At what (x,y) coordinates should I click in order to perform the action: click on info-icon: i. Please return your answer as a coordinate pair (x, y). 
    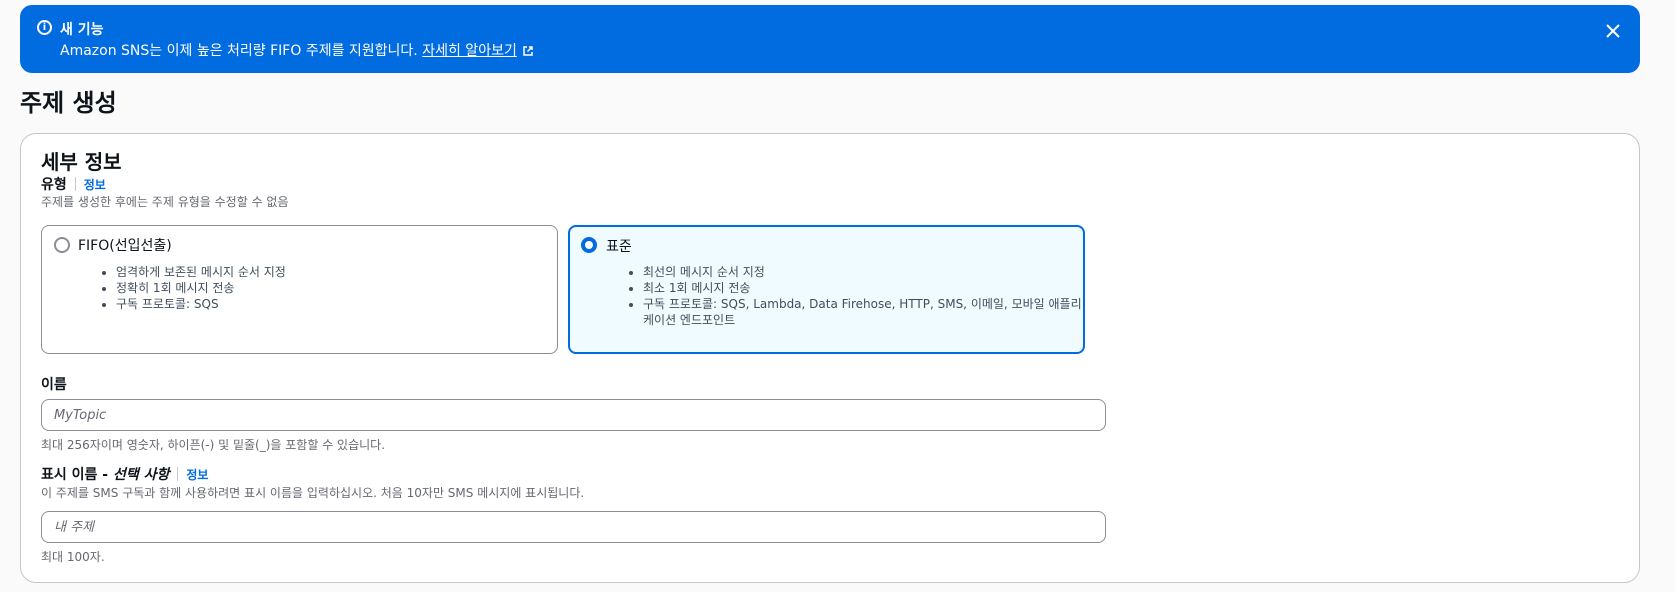
    Looking at the image, I should click on (44, 27).